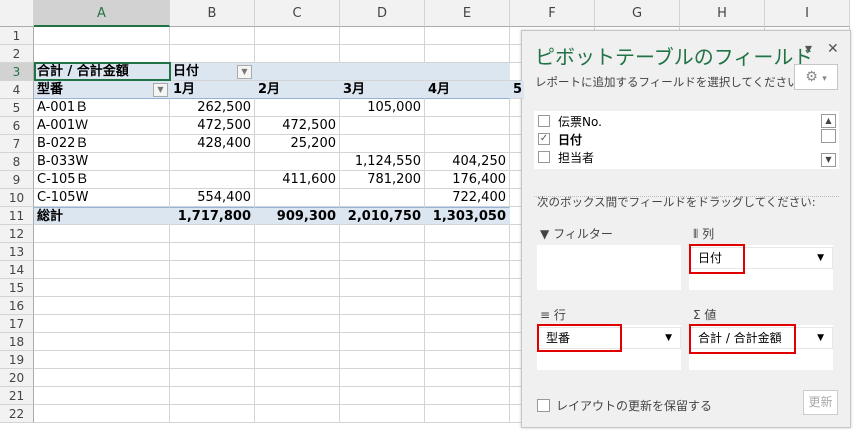 The height and width of the screenshot is (430, 855). What do you see at coordinates (102, 180) in the screenshot?
I see `cell-A9: C-105Ｂ` at bounding box center [102, 180].